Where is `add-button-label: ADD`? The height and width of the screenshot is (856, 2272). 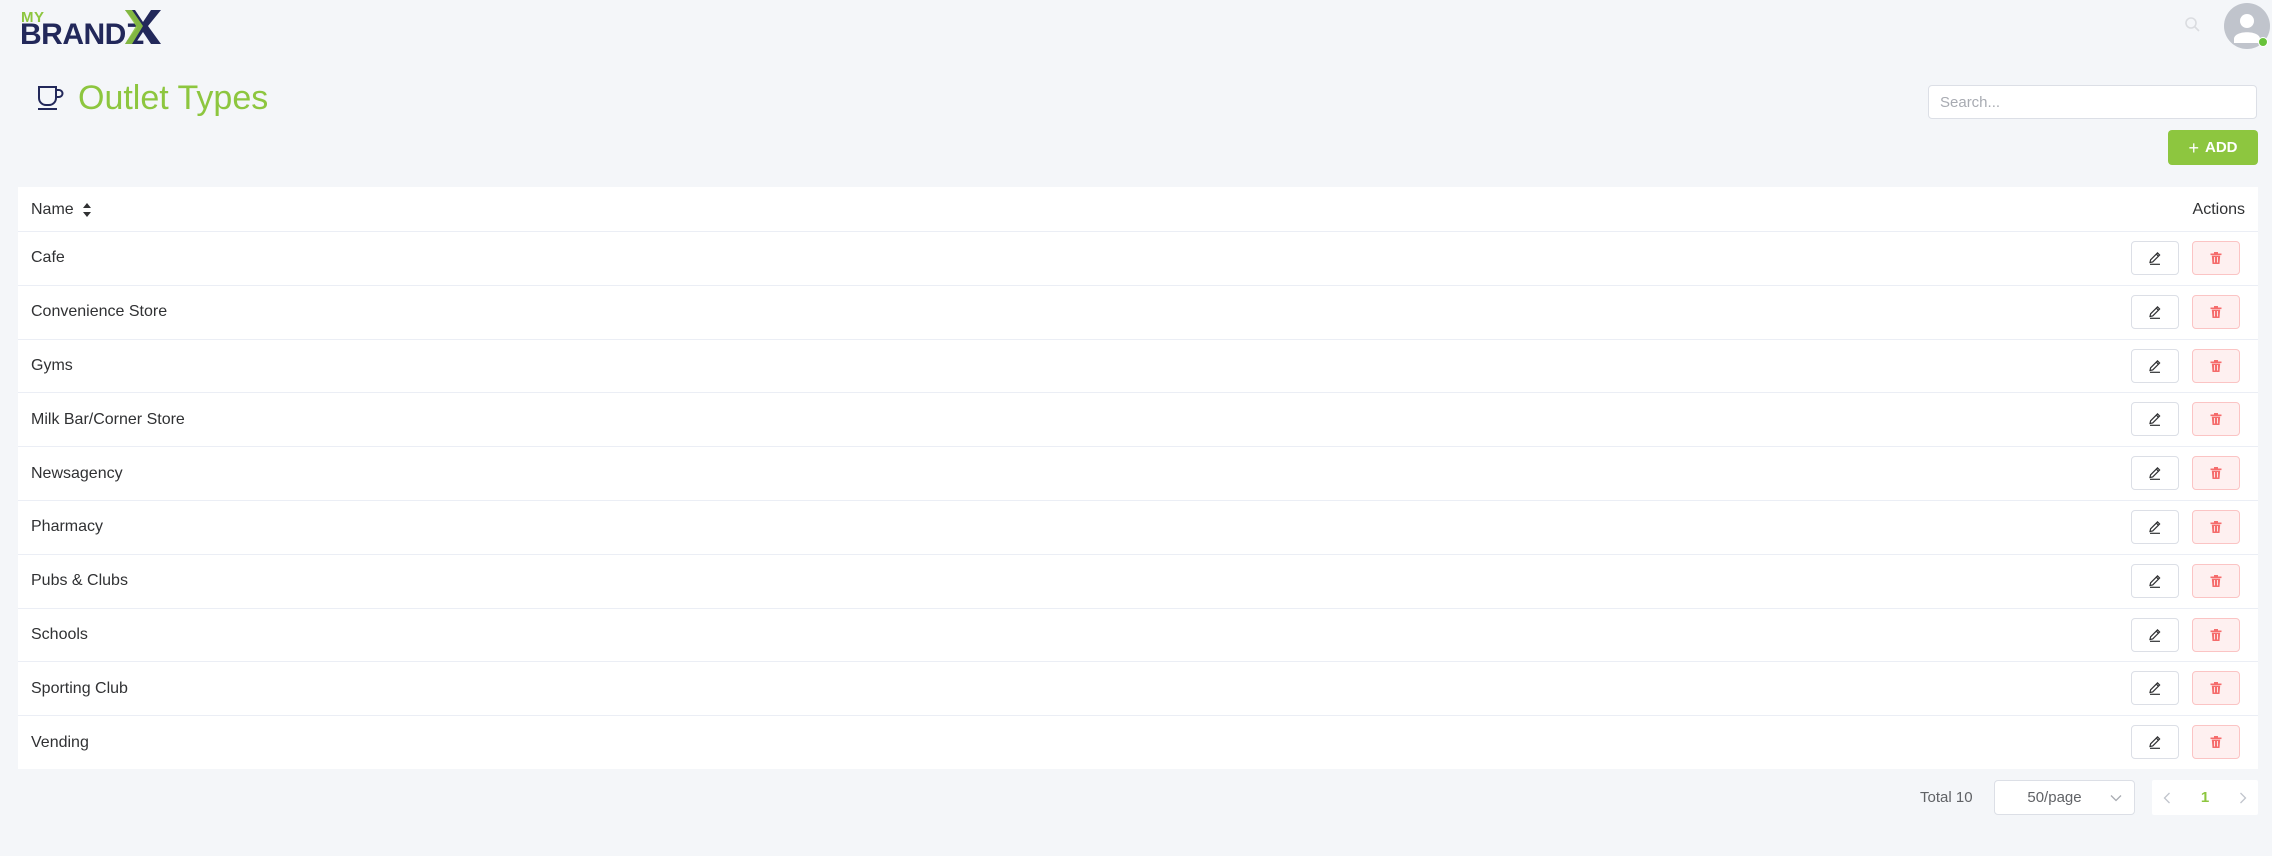 add-button-label: ADD is located at coordinates (2221, 147).